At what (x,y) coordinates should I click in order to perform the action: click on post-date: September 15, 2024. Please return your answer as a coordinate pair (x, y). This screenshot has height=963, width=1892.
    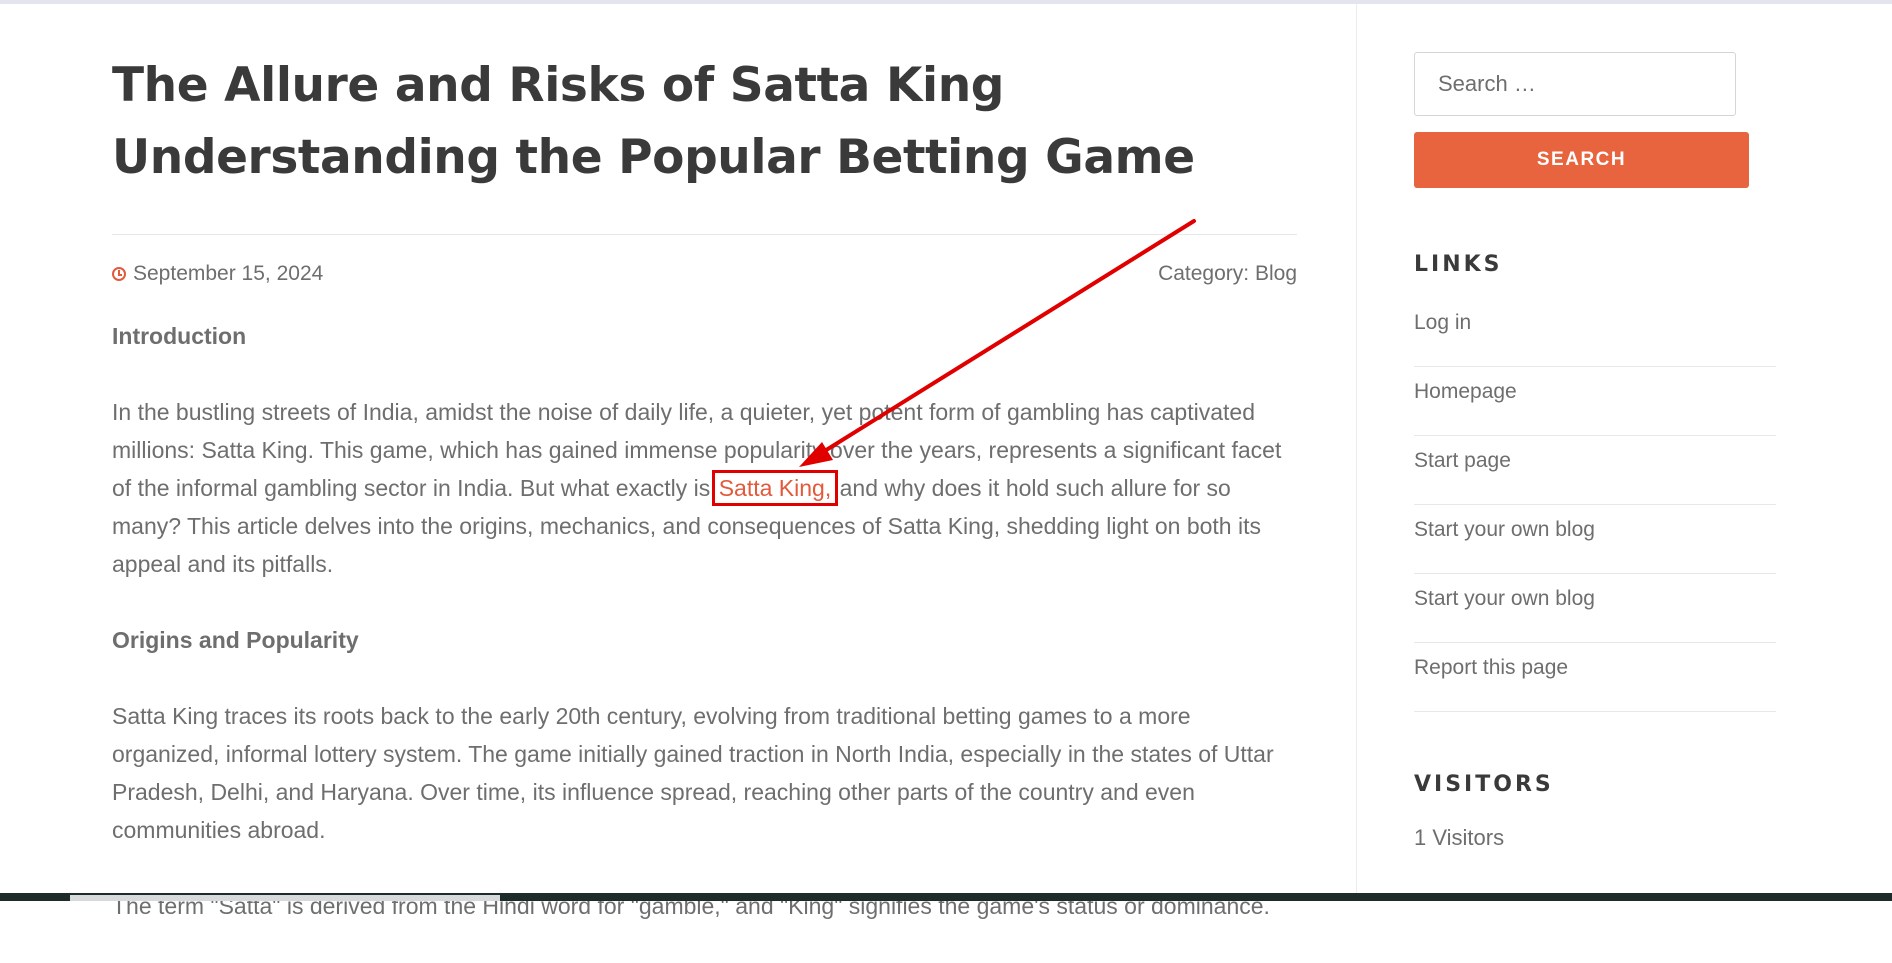
    Looking at the image, I should click on (217, 274).